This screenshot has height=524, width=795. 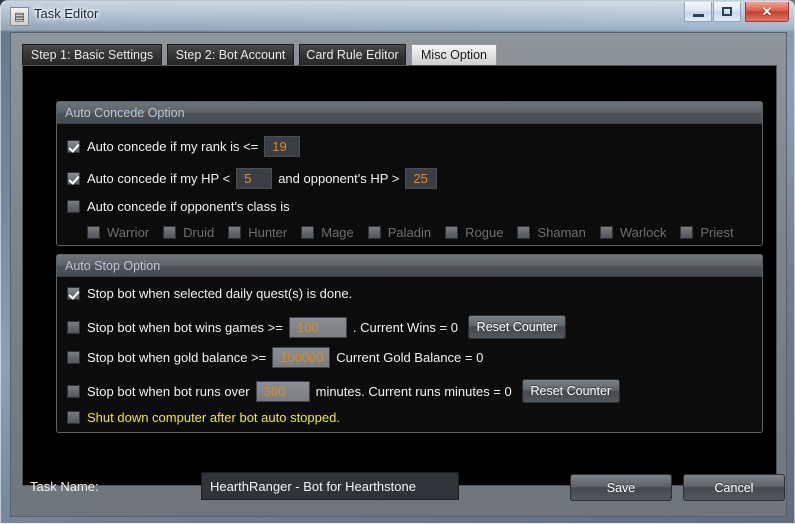 What do you see at coordinates (73, 206) in the screenshot?
I see `class-rule-checkbox` at bounding box center [73, 206].